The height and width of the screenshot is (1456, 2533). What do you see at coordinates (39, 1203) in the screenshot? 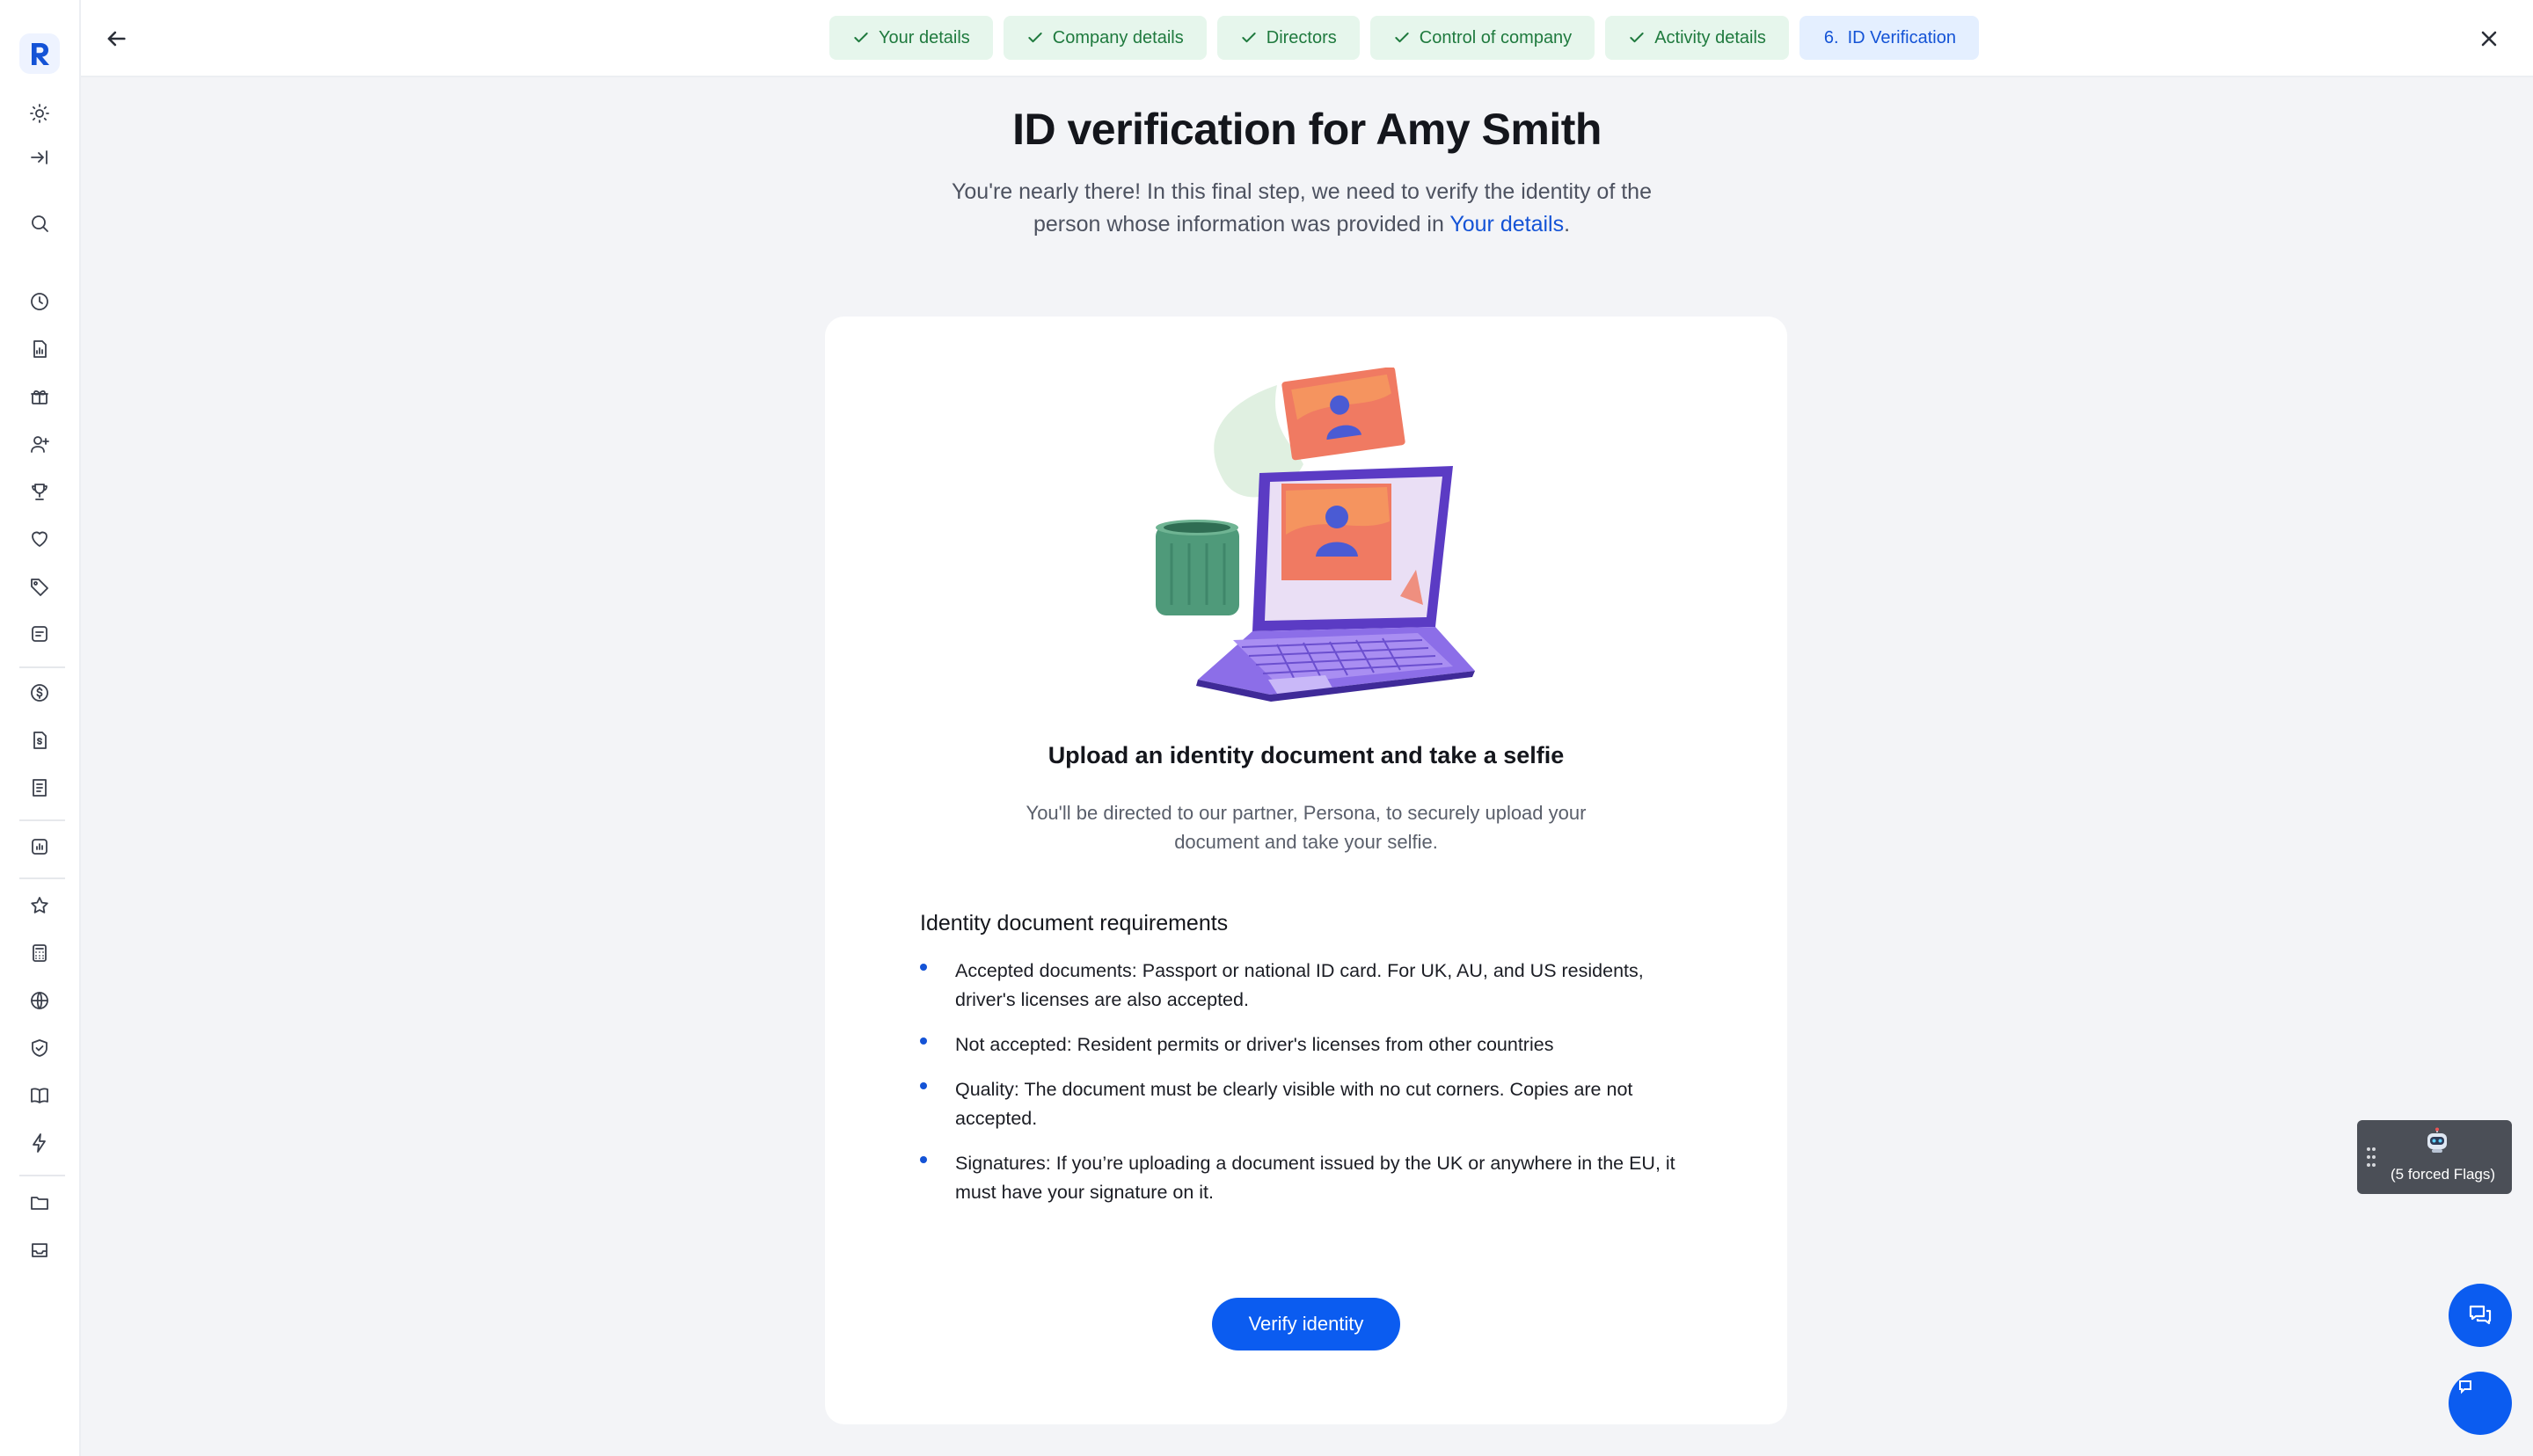
I see `folder-icon` at bounding box center [39, 1203].